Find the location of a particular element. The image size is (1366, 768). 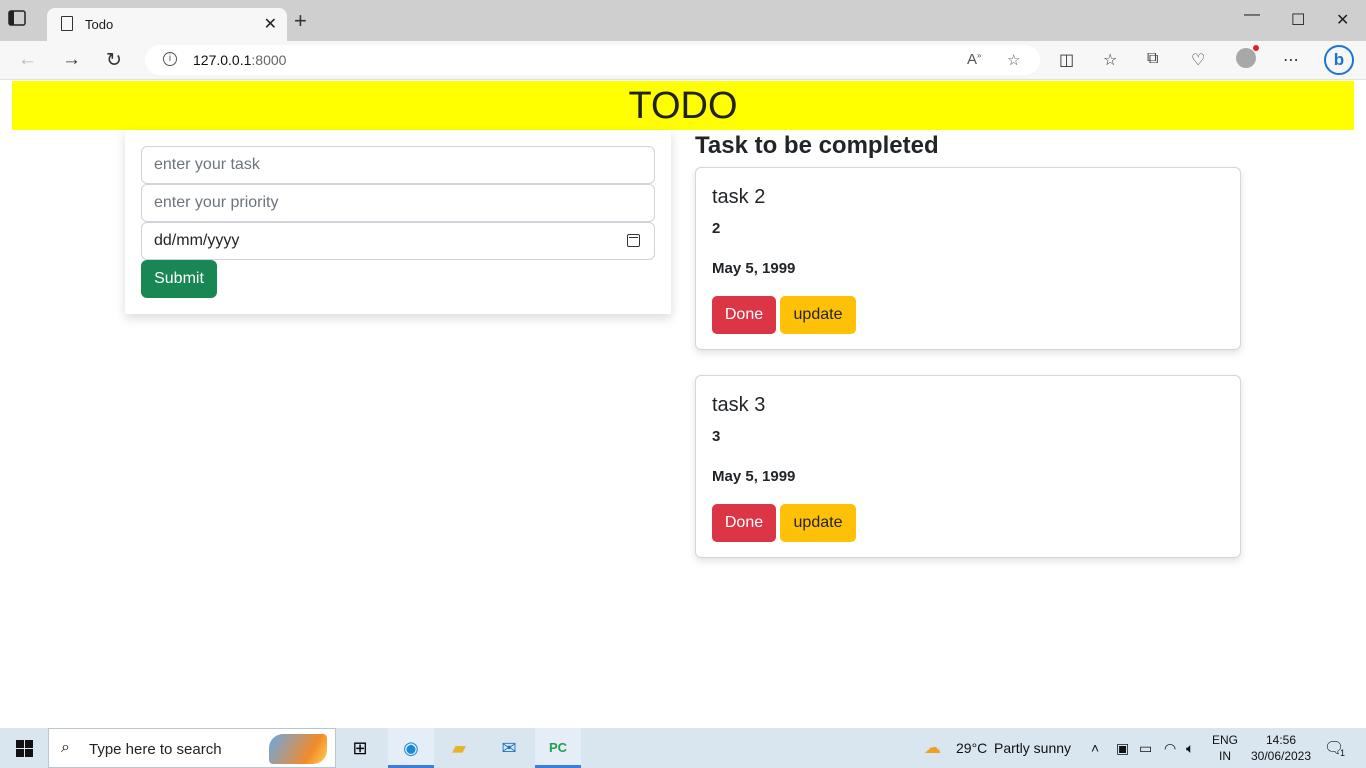

calendar-icon is located at coordinates (633, 240).